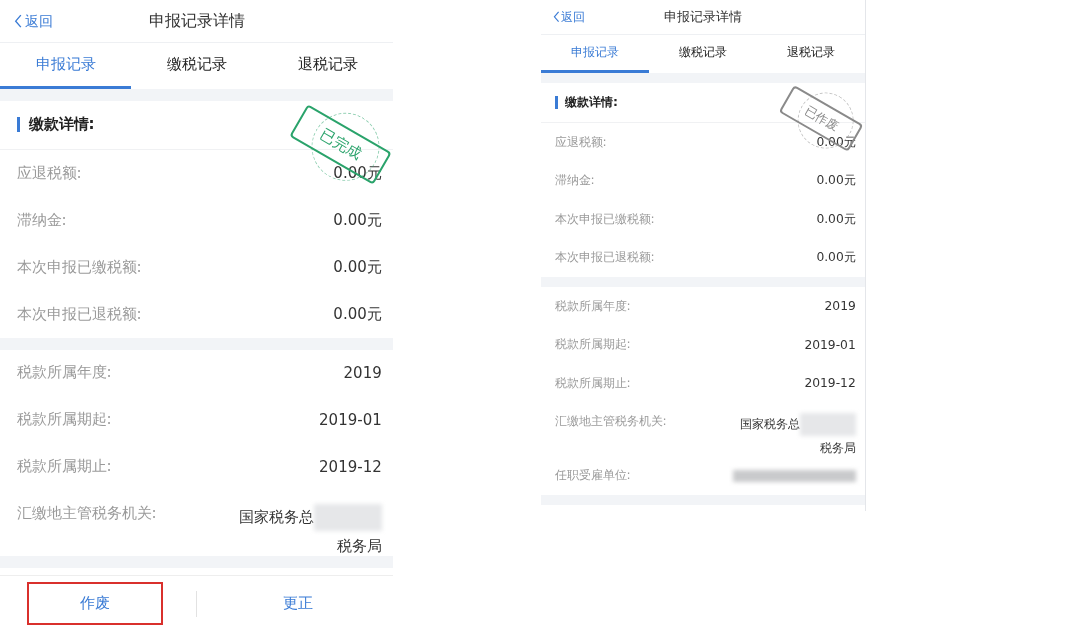 Image resolution: width=1080 pixels, height=631 pixels. I want to click on redaction-blur, so click(348, 517).